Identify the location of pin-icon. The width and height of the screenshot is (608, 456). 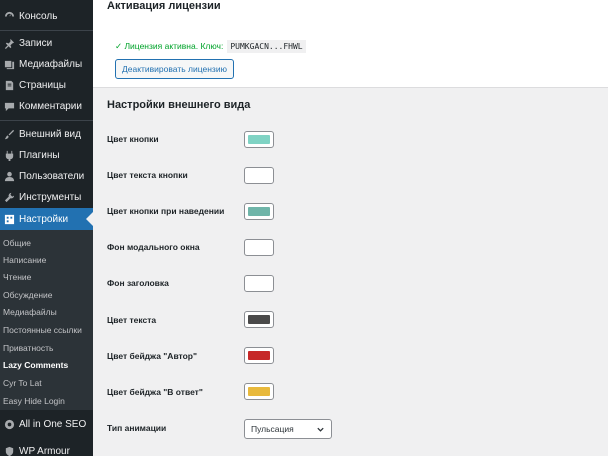
(9, 43).